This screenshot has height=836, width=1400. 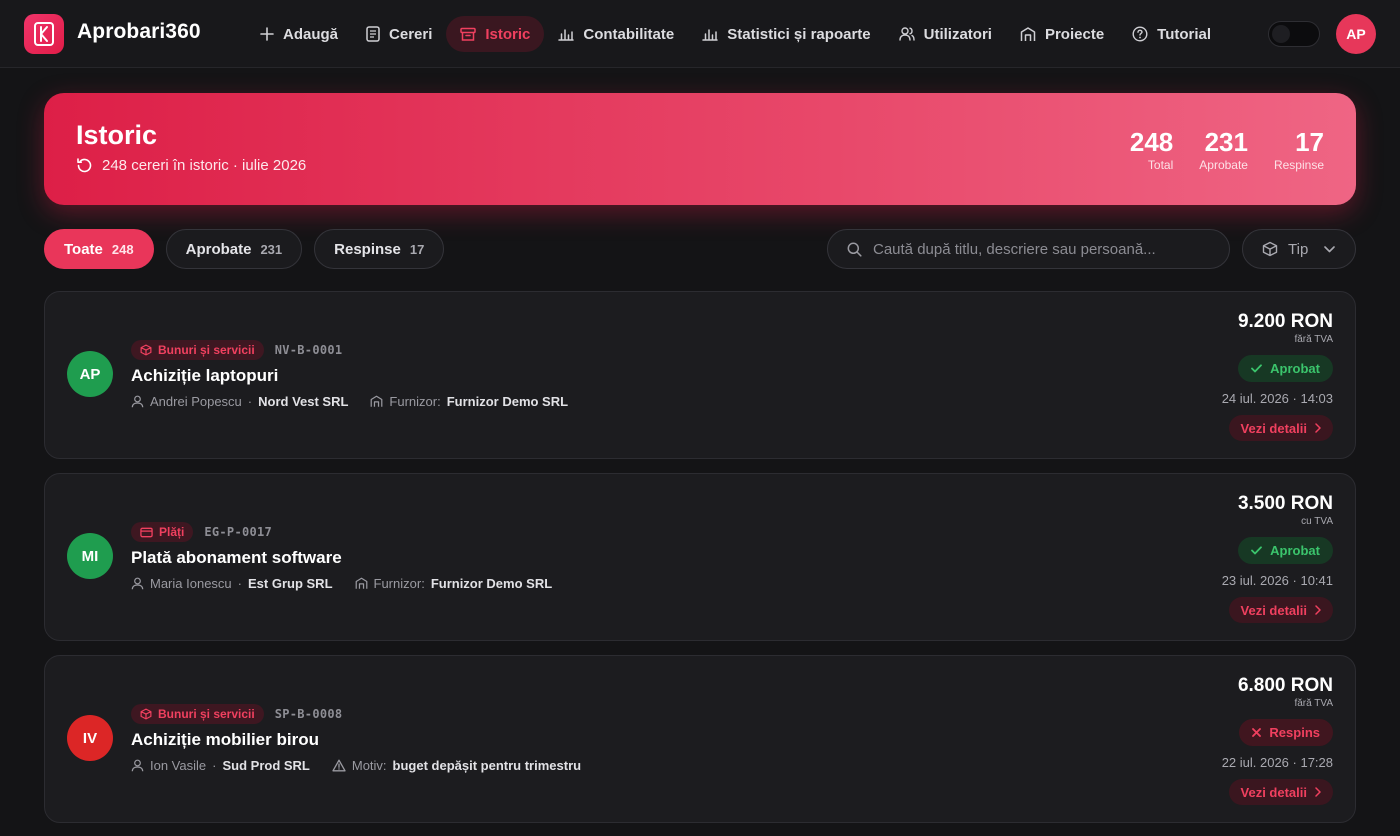 I want to click on subtitle-text: 248 cereri în istoric · iulie 2026, so click(x=204, y=165).